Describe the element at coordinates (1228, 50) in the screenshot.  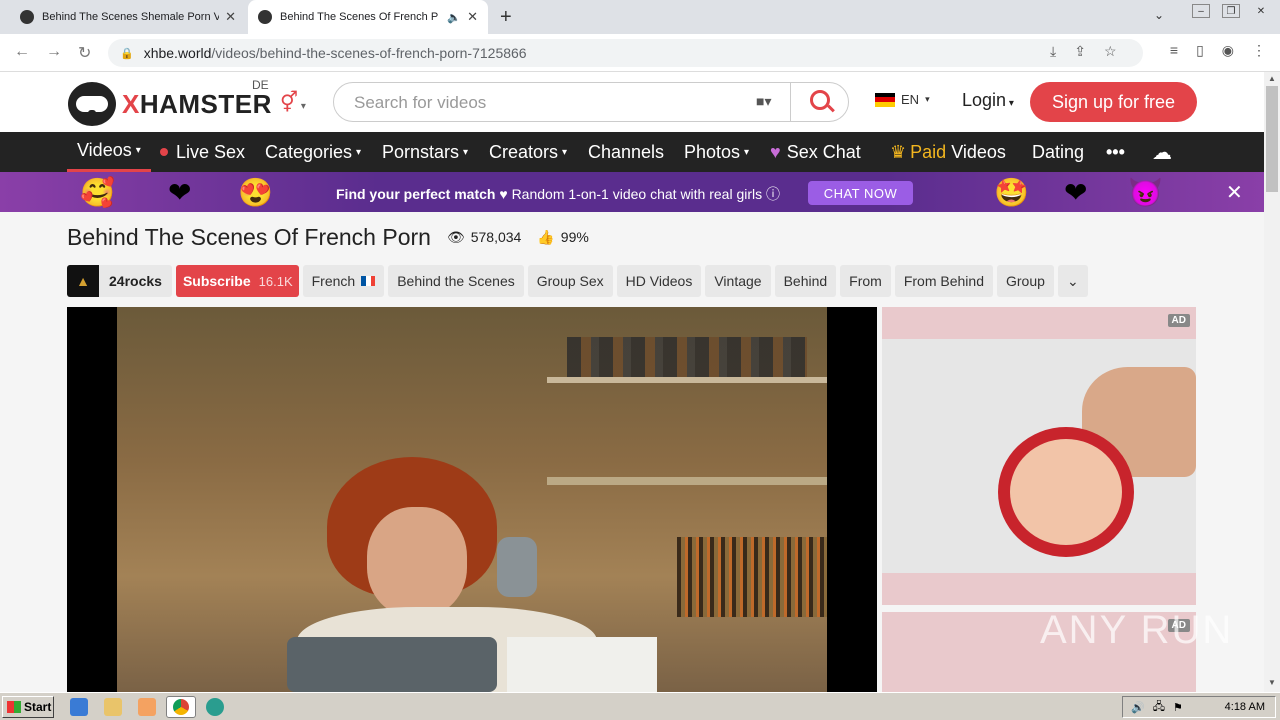
I see `profile-icon: ◉` at that location.